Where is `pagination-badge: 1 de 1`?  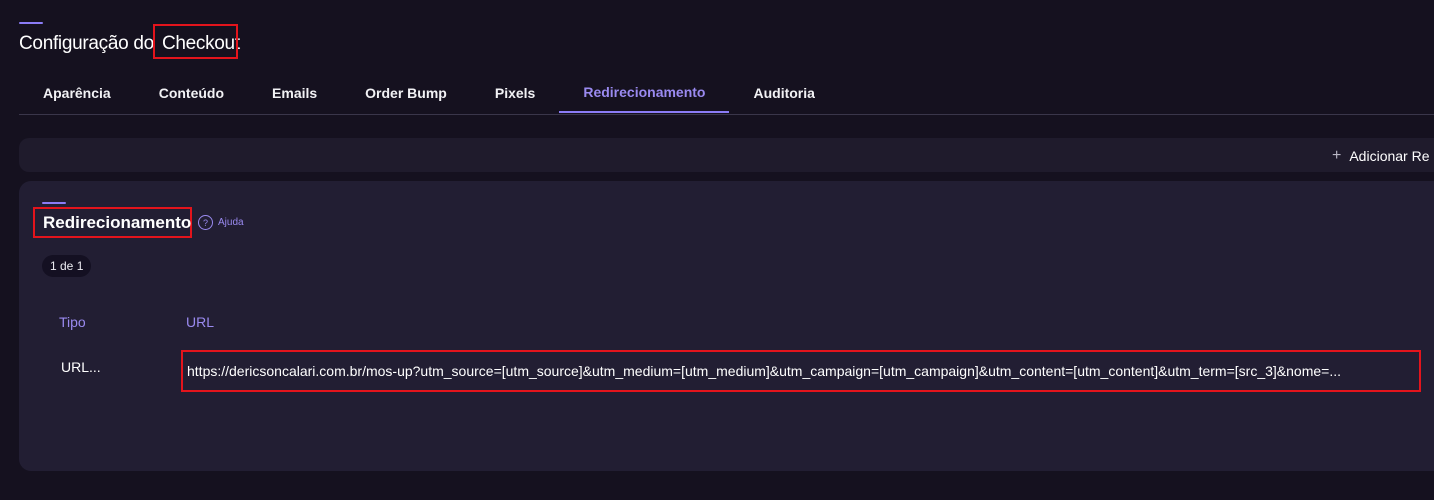 pagination-badge: 1 de 1 is located at coordinates (67, 266).